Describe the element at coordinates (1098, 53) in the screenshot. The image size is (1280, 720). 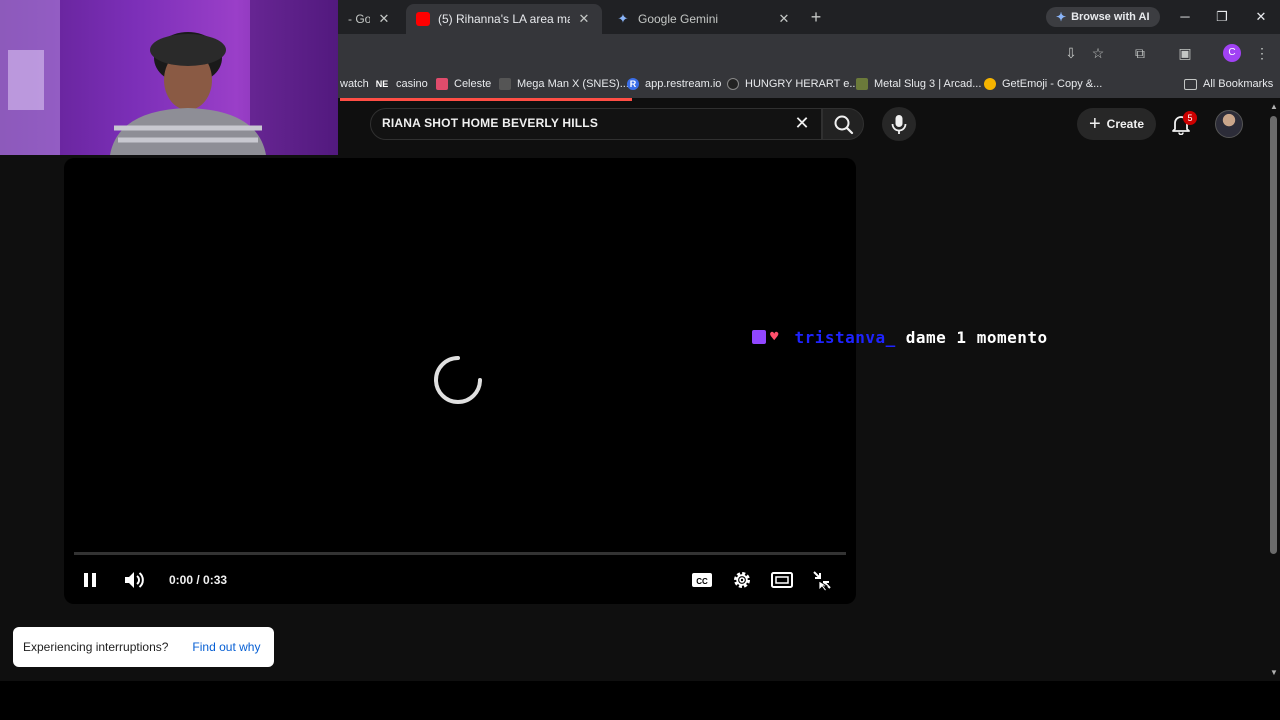
I see `bookmark-star-icon: ☆` at that location.